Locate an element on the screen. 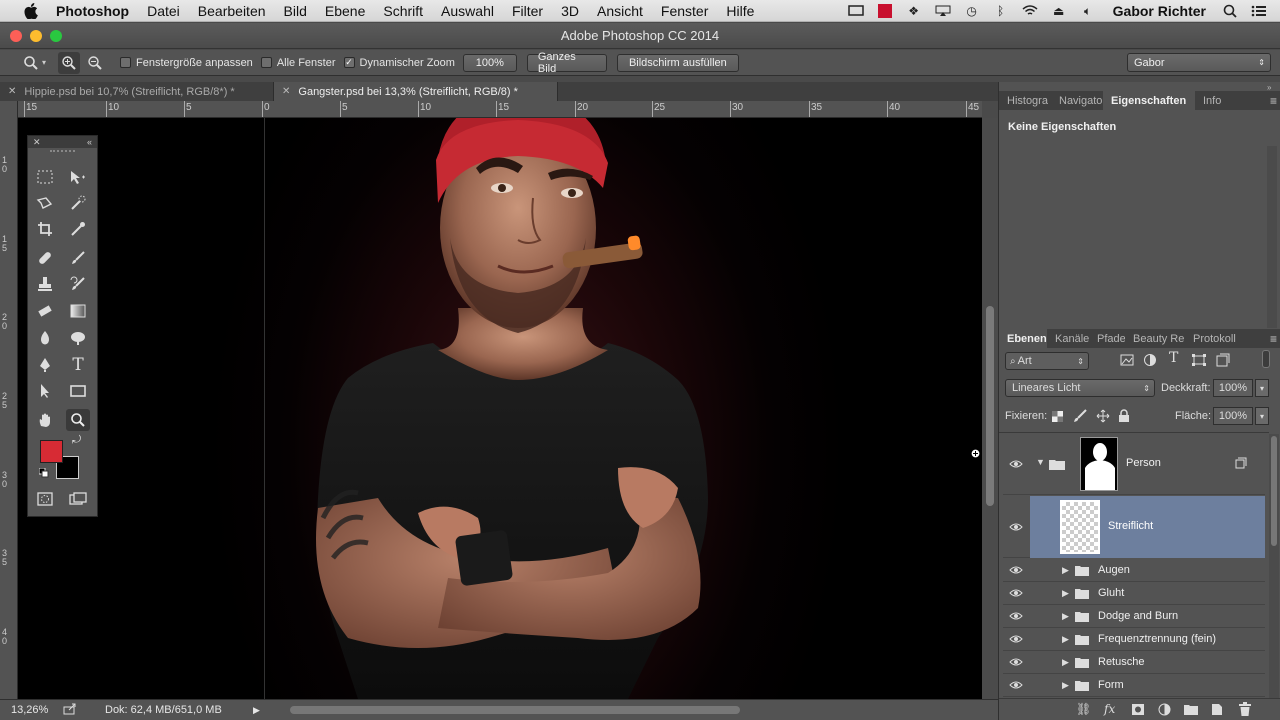 This screenshot has height=720, width=1280. adjustment-layer-icon is located at coordinates (1164, 711).